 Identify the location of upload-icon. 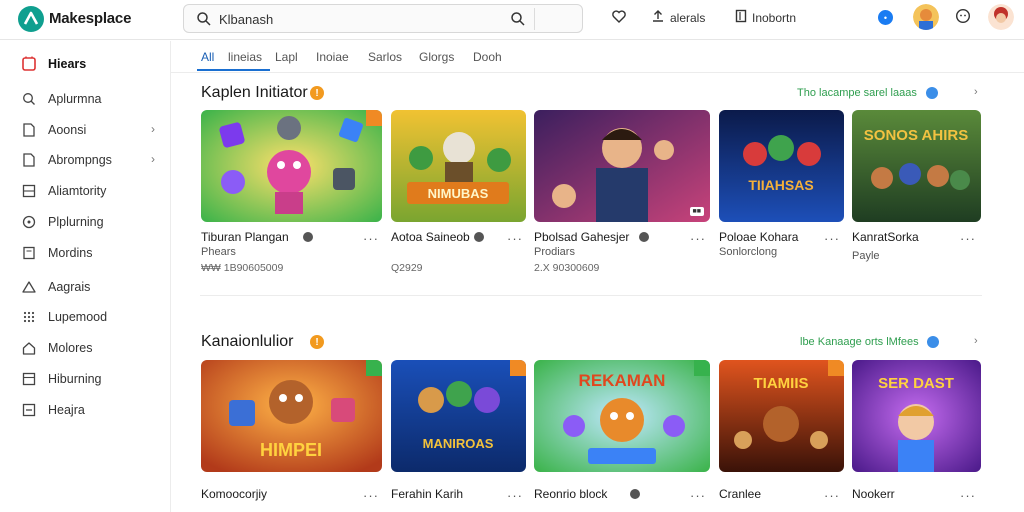
(658, 18).